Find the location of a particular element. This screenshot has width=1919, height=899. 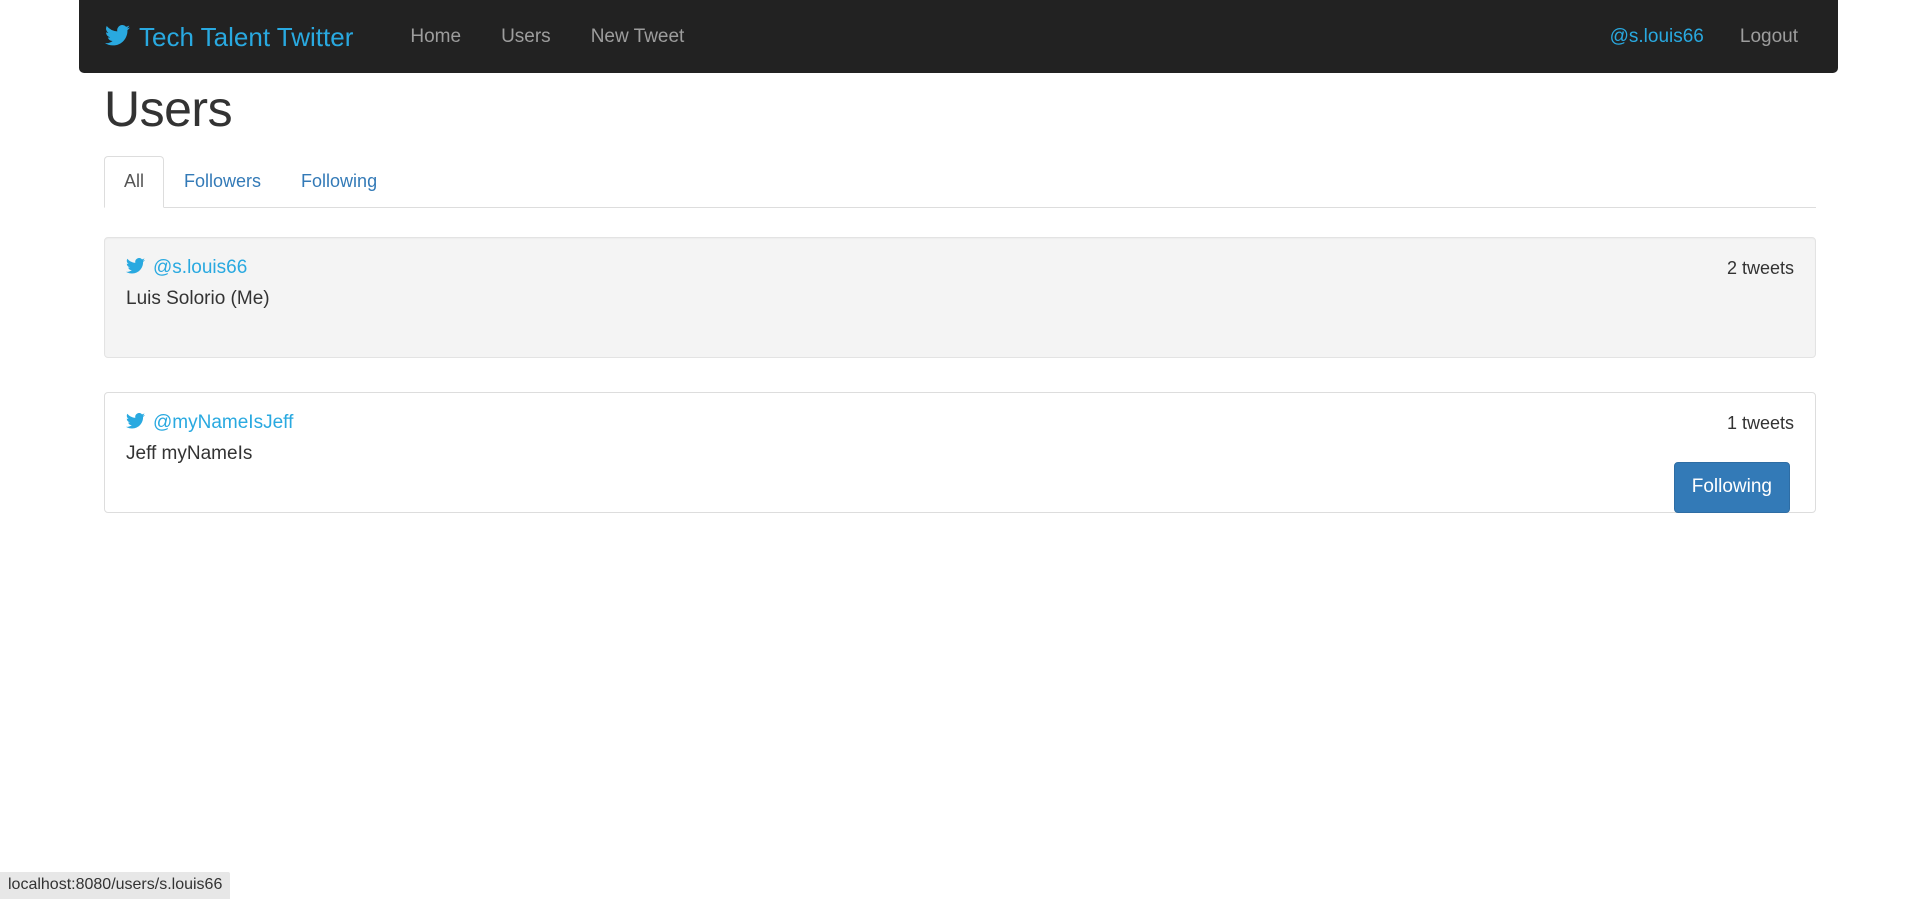

user-fullname: Jeff myNameIs is located at coordinates (189, 453).